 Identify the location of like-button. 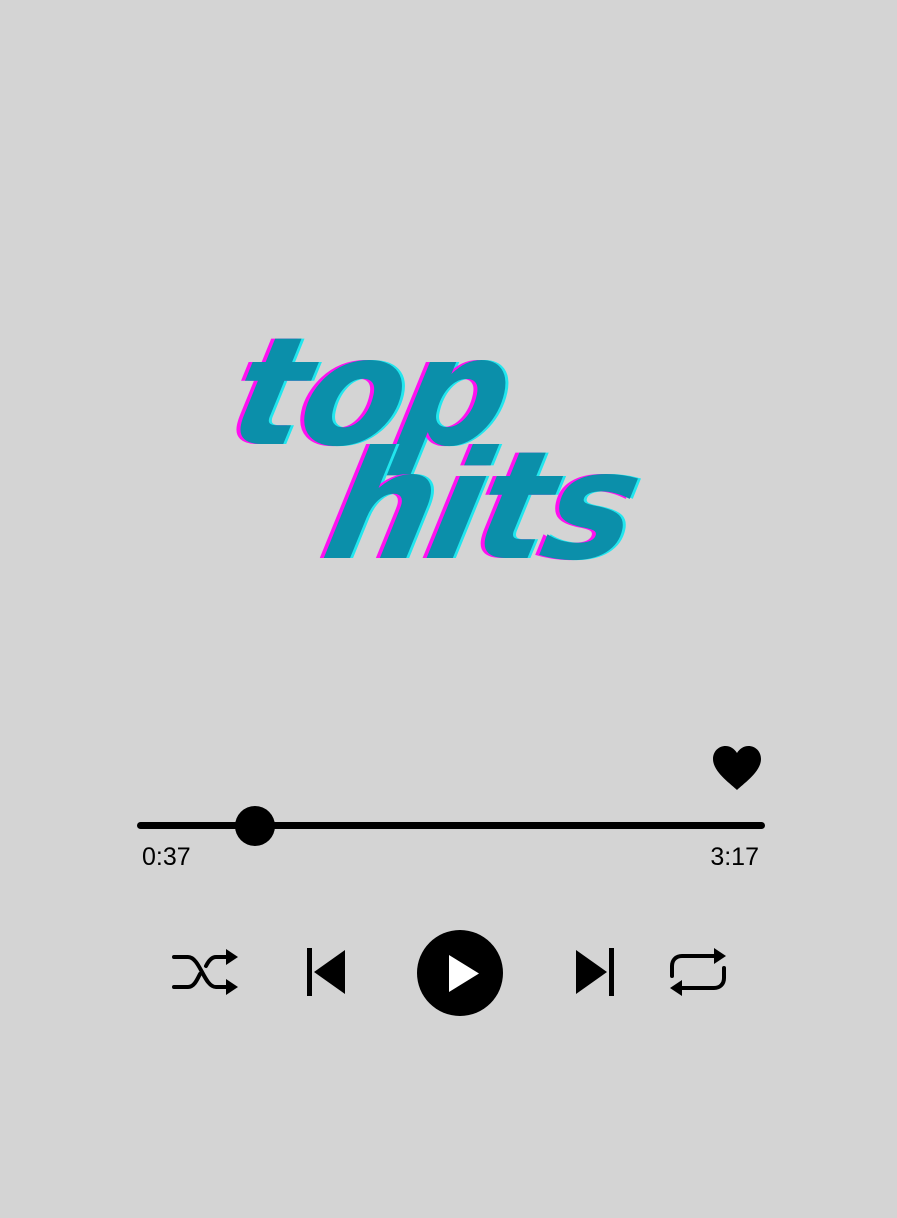
(737, 768).